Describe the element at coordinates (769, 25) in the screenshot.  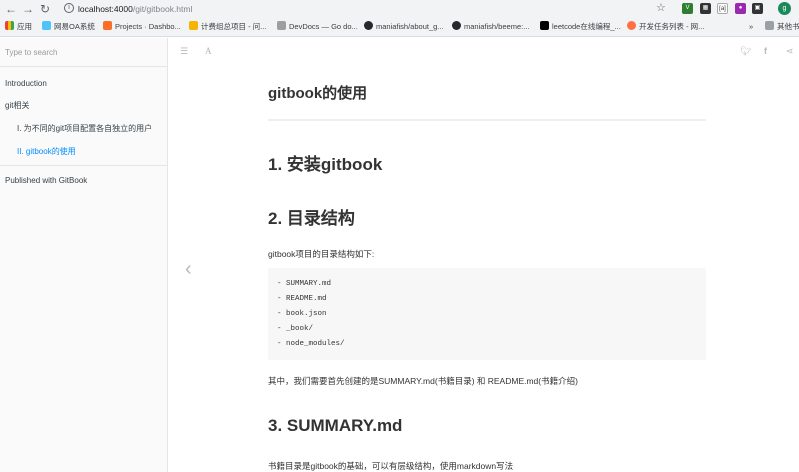
I see `folder-icon` at that location.